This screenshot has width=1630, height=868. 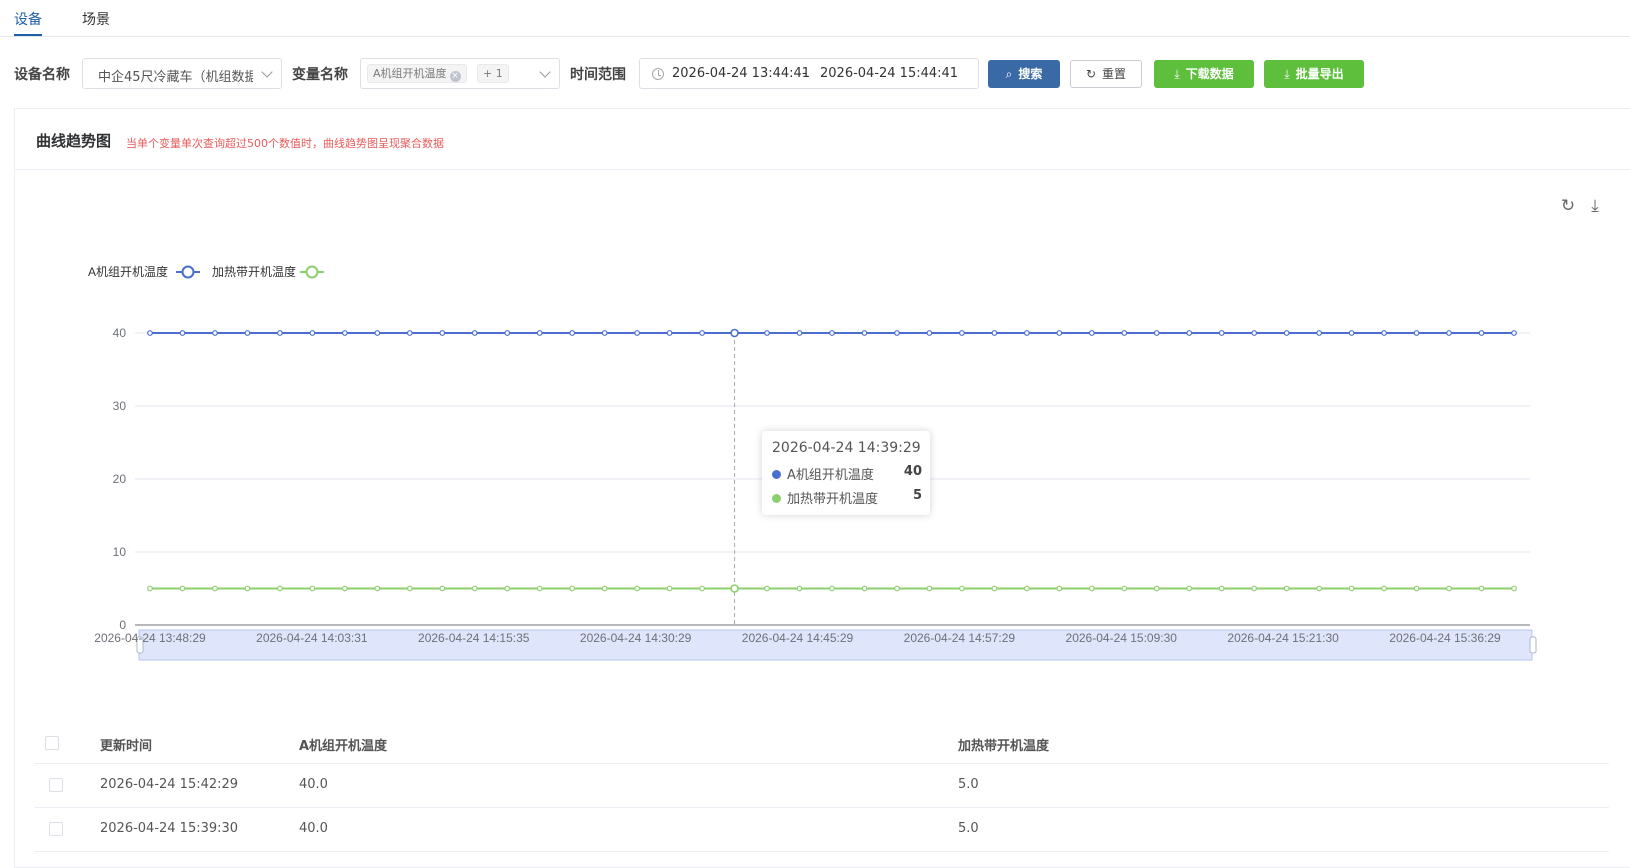 I want to click on x-tick-label: 2026-04-24 15:09:30, so click(x=1122, y=638).